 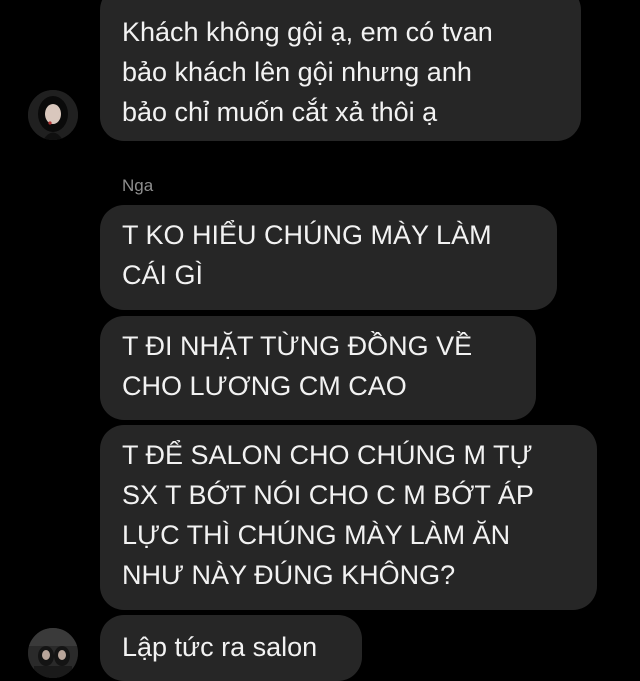 What do you see at coordinates (318, 368) in the screenshot?
I see `message-bubble-3: T ĐI NHẶT TỪNG ĐỒNG VỀ CHO LƯƠNG CM CAO` at bounding box center [318, 368].